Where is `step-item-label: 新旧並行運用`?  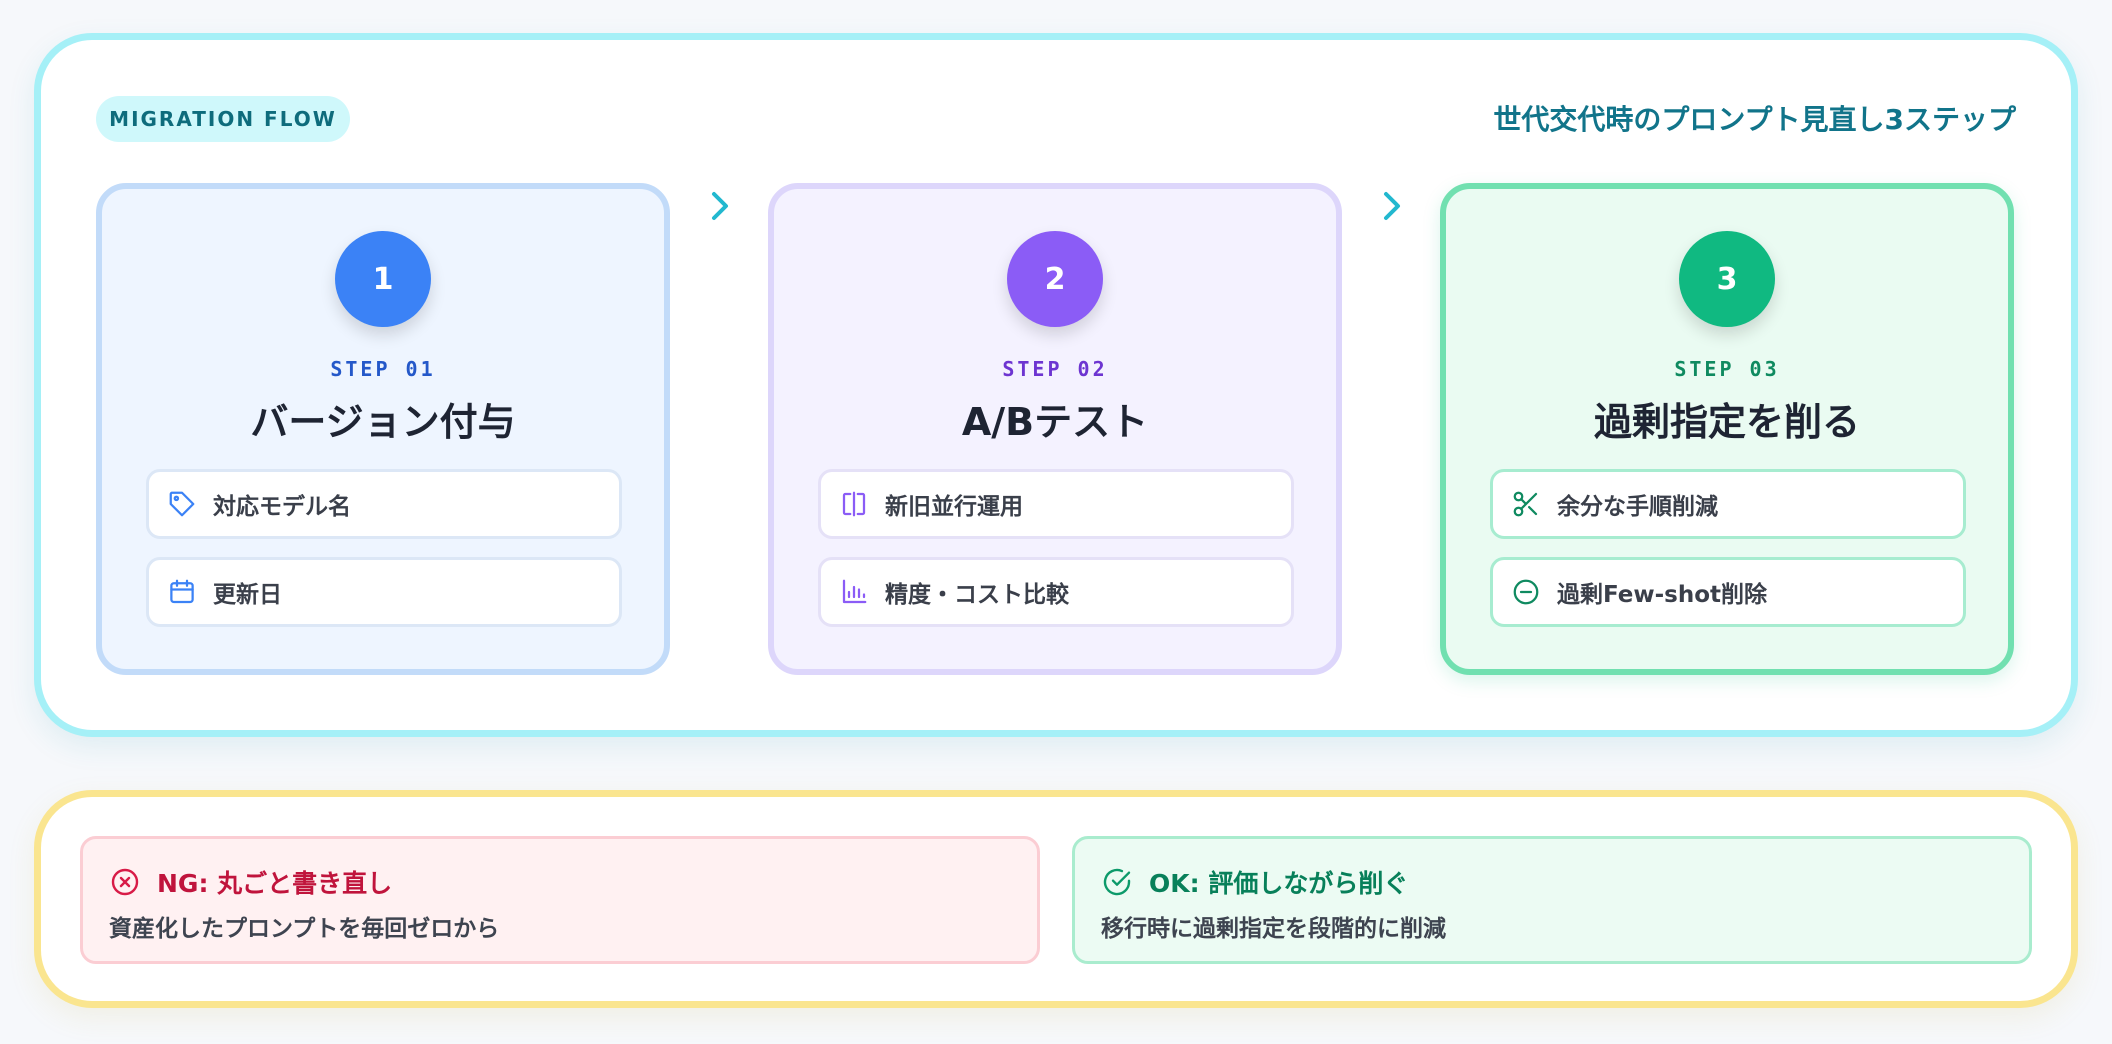 step-item-label: 新旧並行運用 is located at coordinates (954, 507).